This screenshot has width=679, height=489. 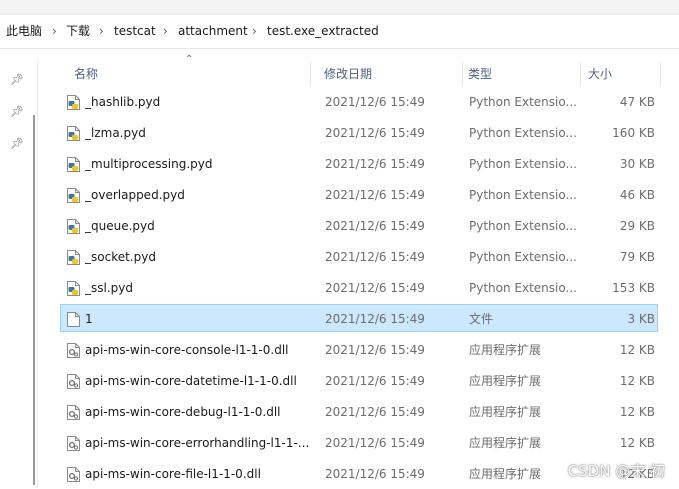 What do you see at coordinates (78, 31) in the screenshot?
I see `breadcrumb-downloads: 下载` at bounding box center [78, 31].